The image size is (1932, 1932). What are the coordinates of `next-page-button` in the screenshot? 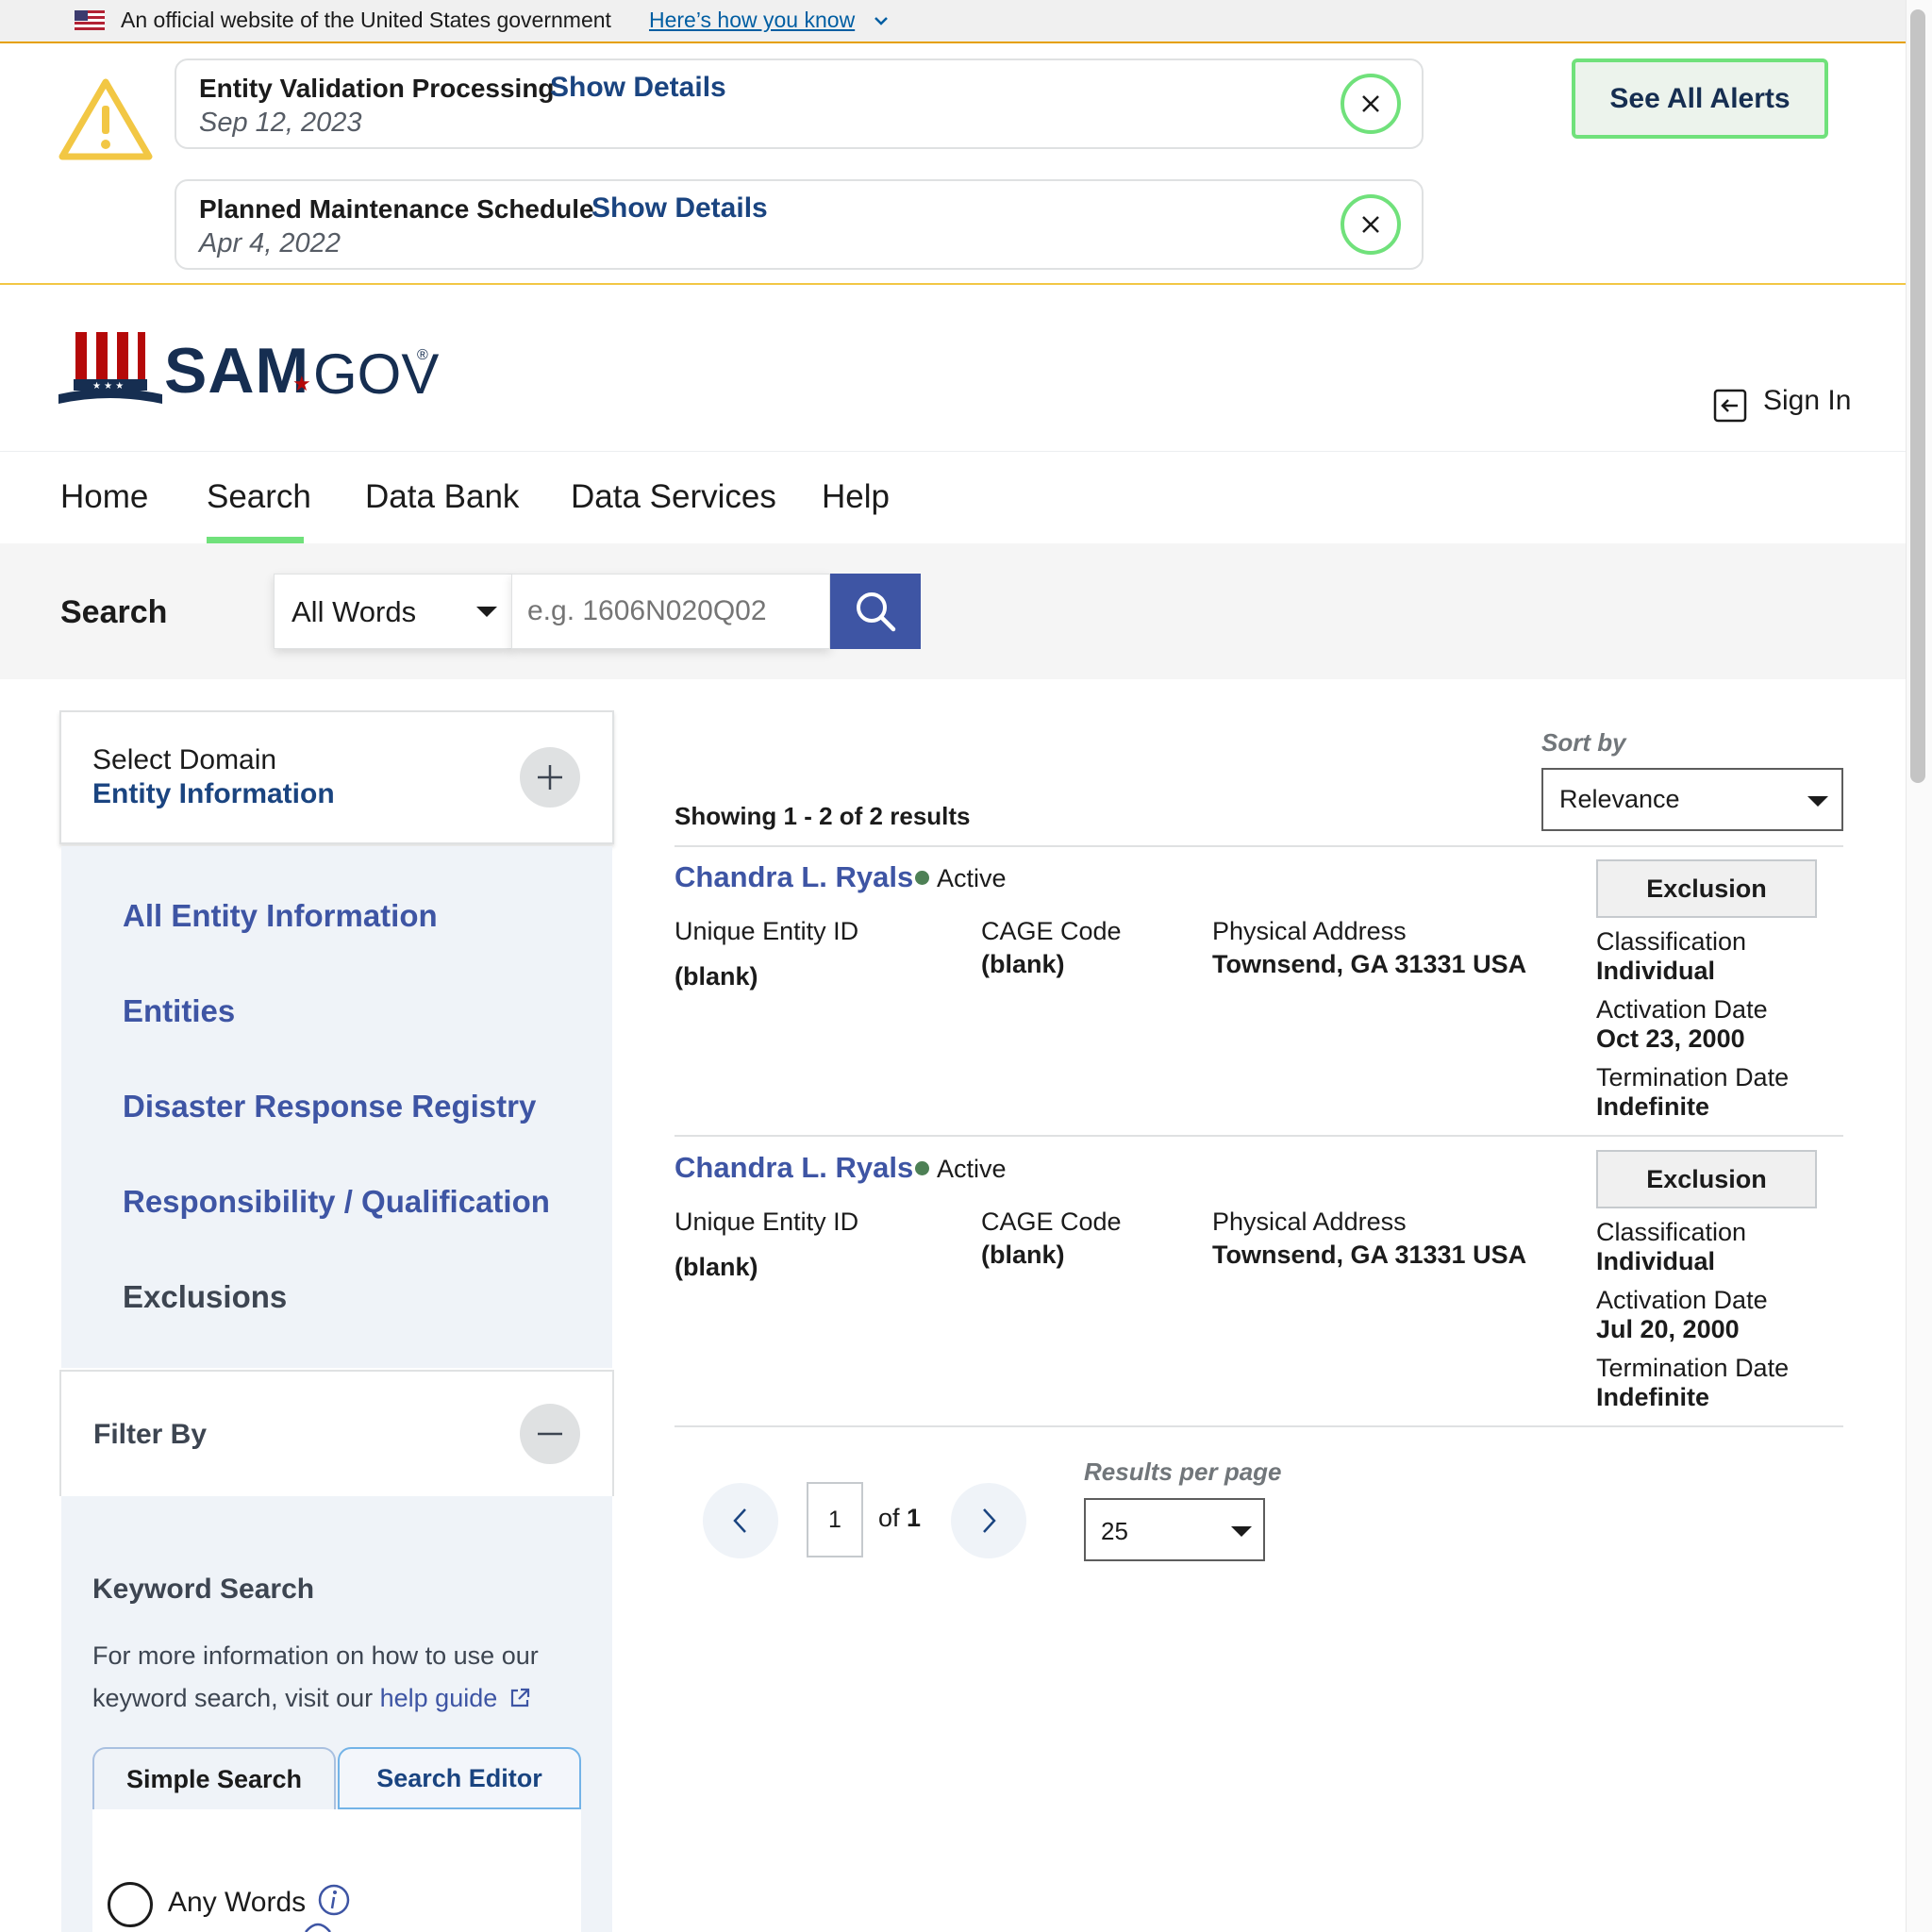 It's located at (989, 1520).